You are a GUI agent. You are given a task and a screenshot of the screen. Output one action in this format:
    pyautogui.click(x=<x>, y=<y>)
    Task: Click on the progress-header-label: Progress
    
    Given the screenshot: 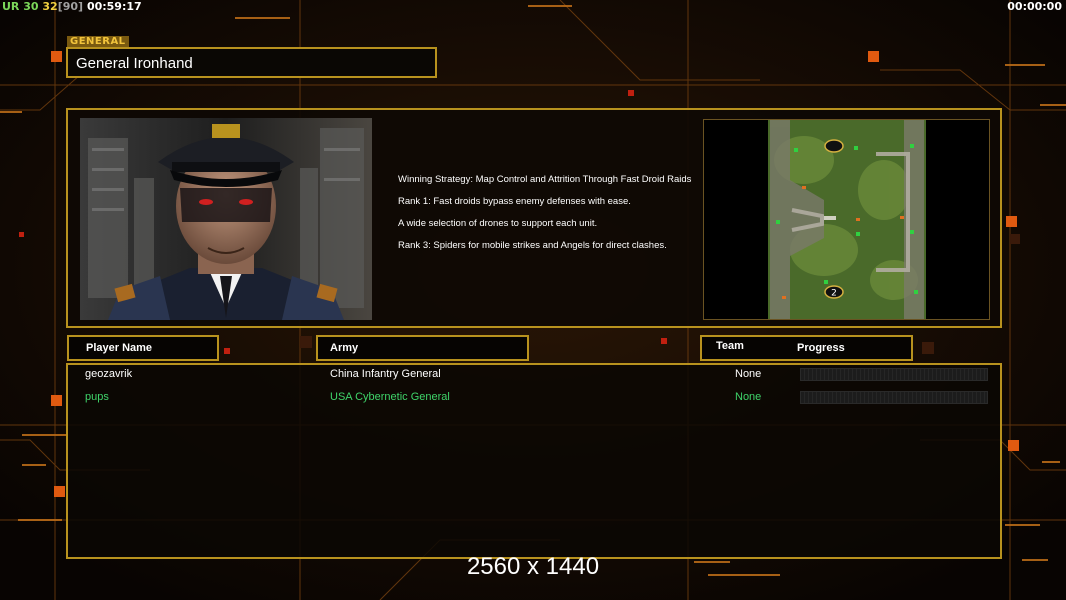 What is the action you would take?
    pyautogui.click(x=821, y=348)
    